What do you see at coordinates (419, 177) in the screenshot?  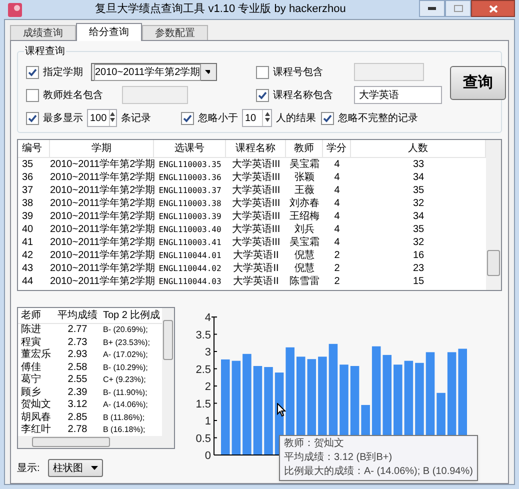 I see `table-cell-text: 34` at bounding box center [419, 177].